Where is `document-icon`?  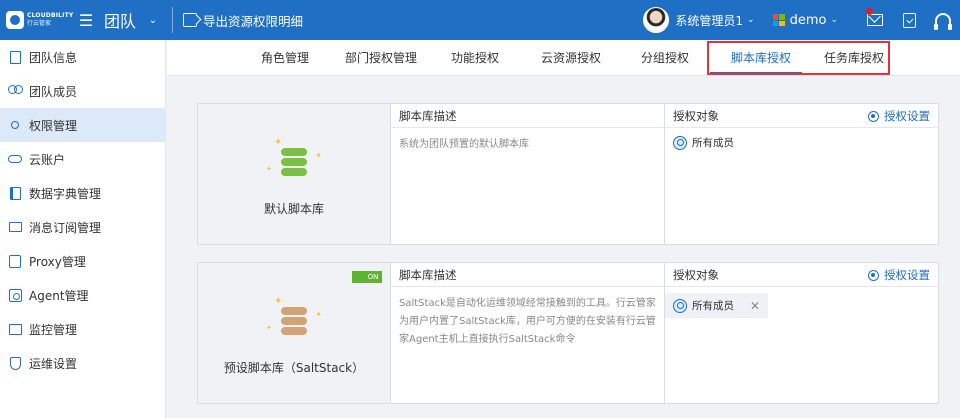 document-icon is located at coordinates (15, 57).